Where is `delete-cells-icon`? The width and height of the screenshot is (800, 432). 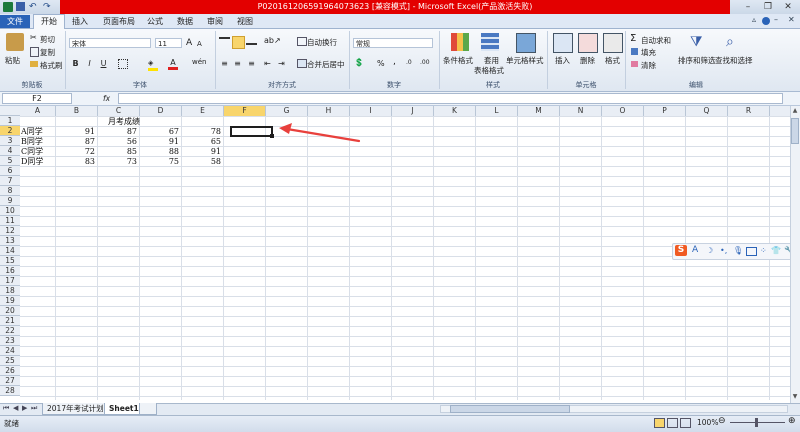 delete-cells-icon is located at coordinates (588, 43).